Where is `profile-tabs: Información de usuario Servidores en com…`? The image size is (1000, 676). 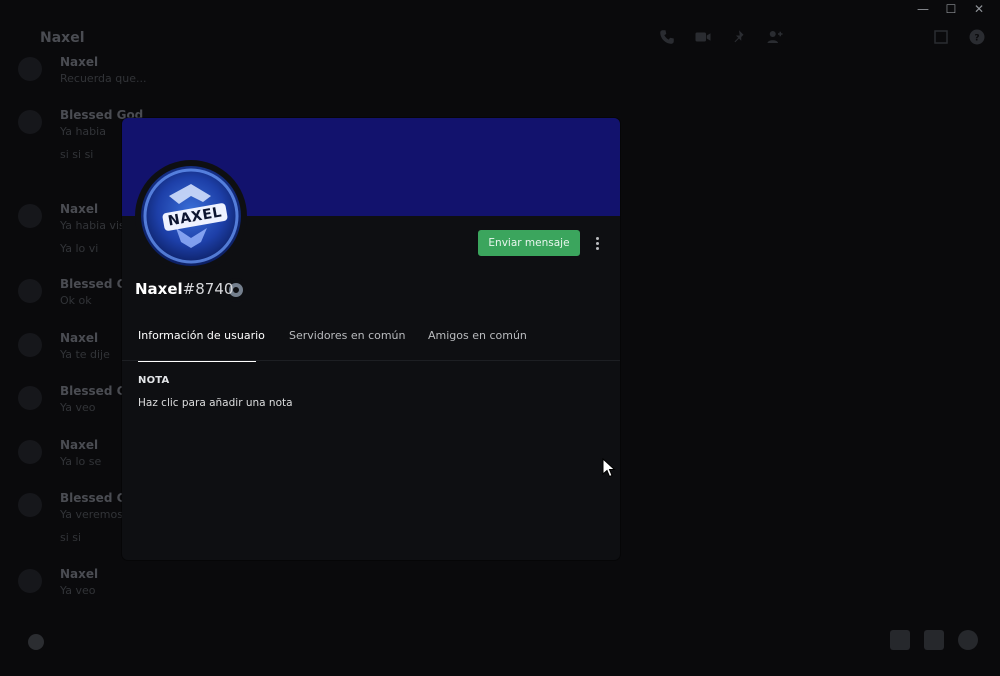
profile-tabs: Información de usuario Servidores en com… is located at coordinates (371, 344).